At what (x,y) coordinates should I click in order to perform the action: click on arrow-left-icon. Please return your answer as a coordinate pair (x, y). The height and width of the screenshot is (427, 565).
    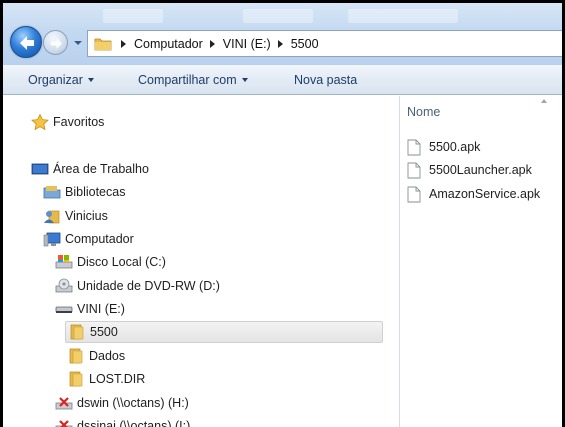
    Looking at the image, I should click on (27, 43).